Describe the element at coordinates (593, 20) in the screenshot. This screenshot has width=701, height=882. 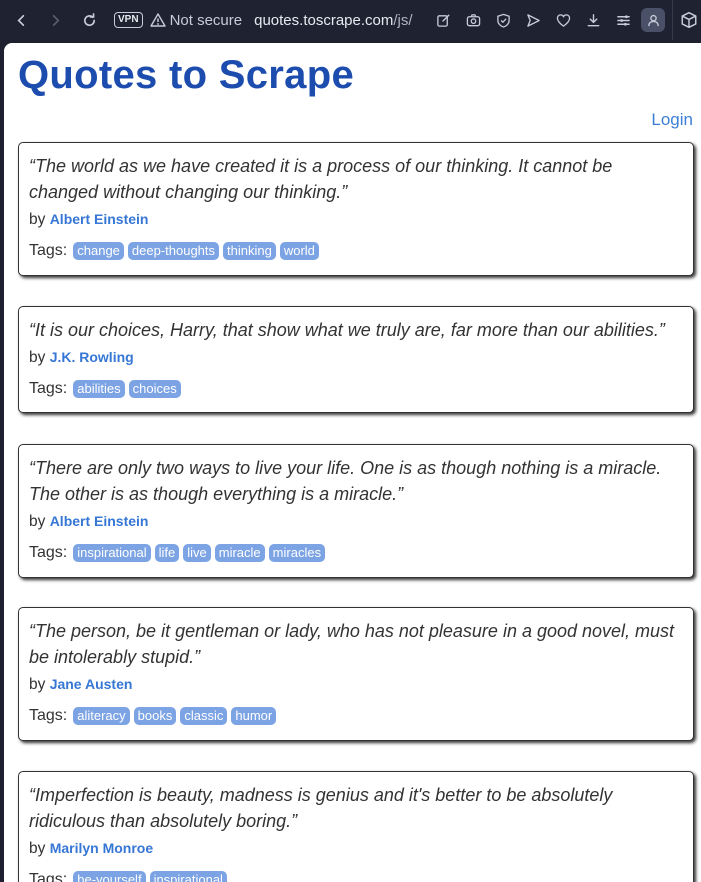
I see `download-icon` at that location.